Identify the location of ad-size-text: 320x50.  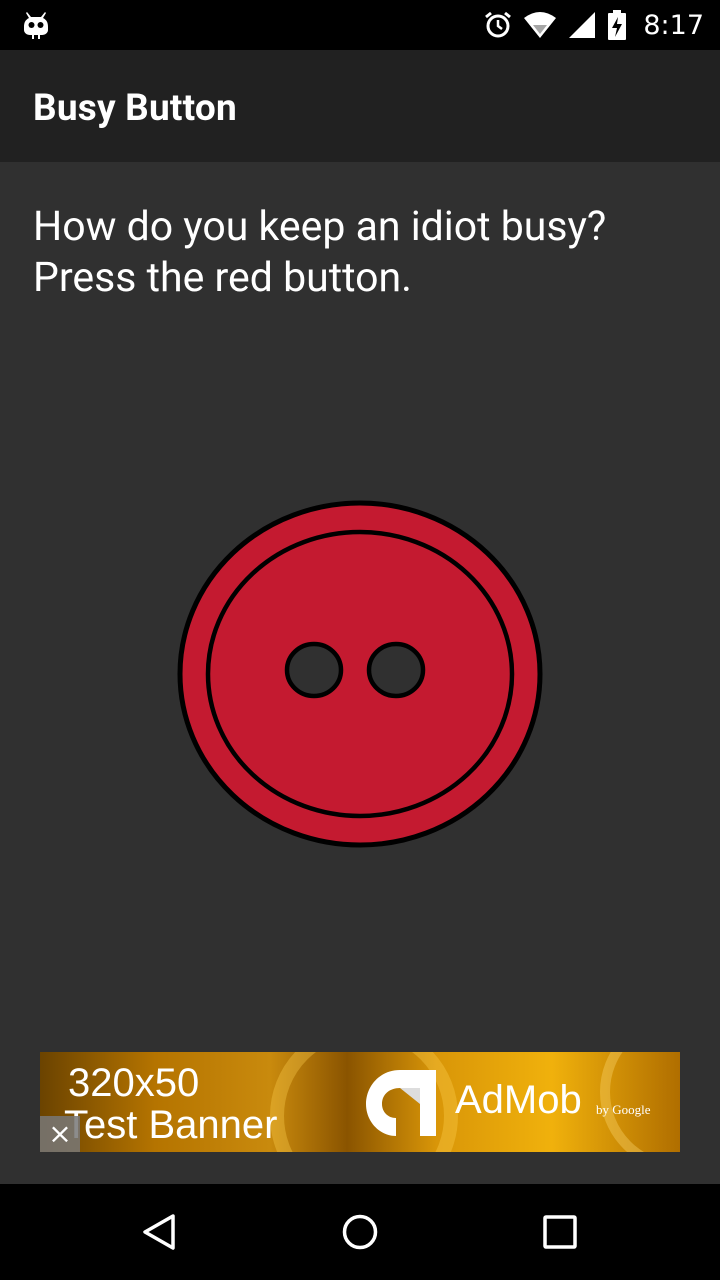
(134, 1083).